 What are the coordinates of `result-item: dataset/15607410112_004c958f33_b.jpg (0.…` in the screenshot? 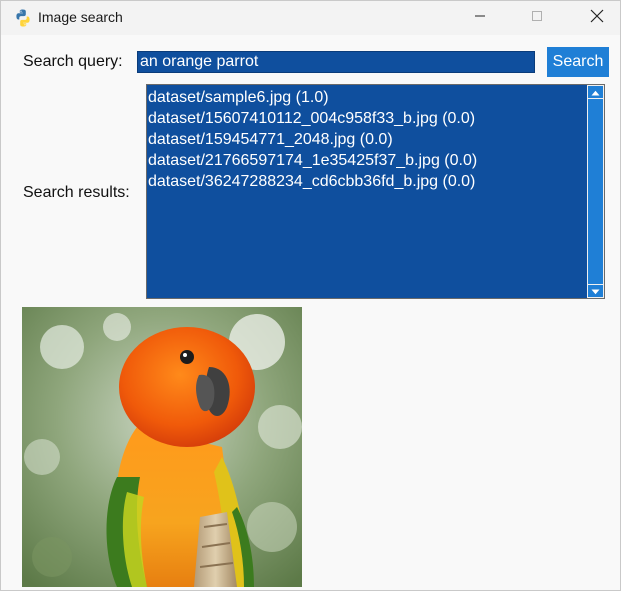 It's located at (367, 118).